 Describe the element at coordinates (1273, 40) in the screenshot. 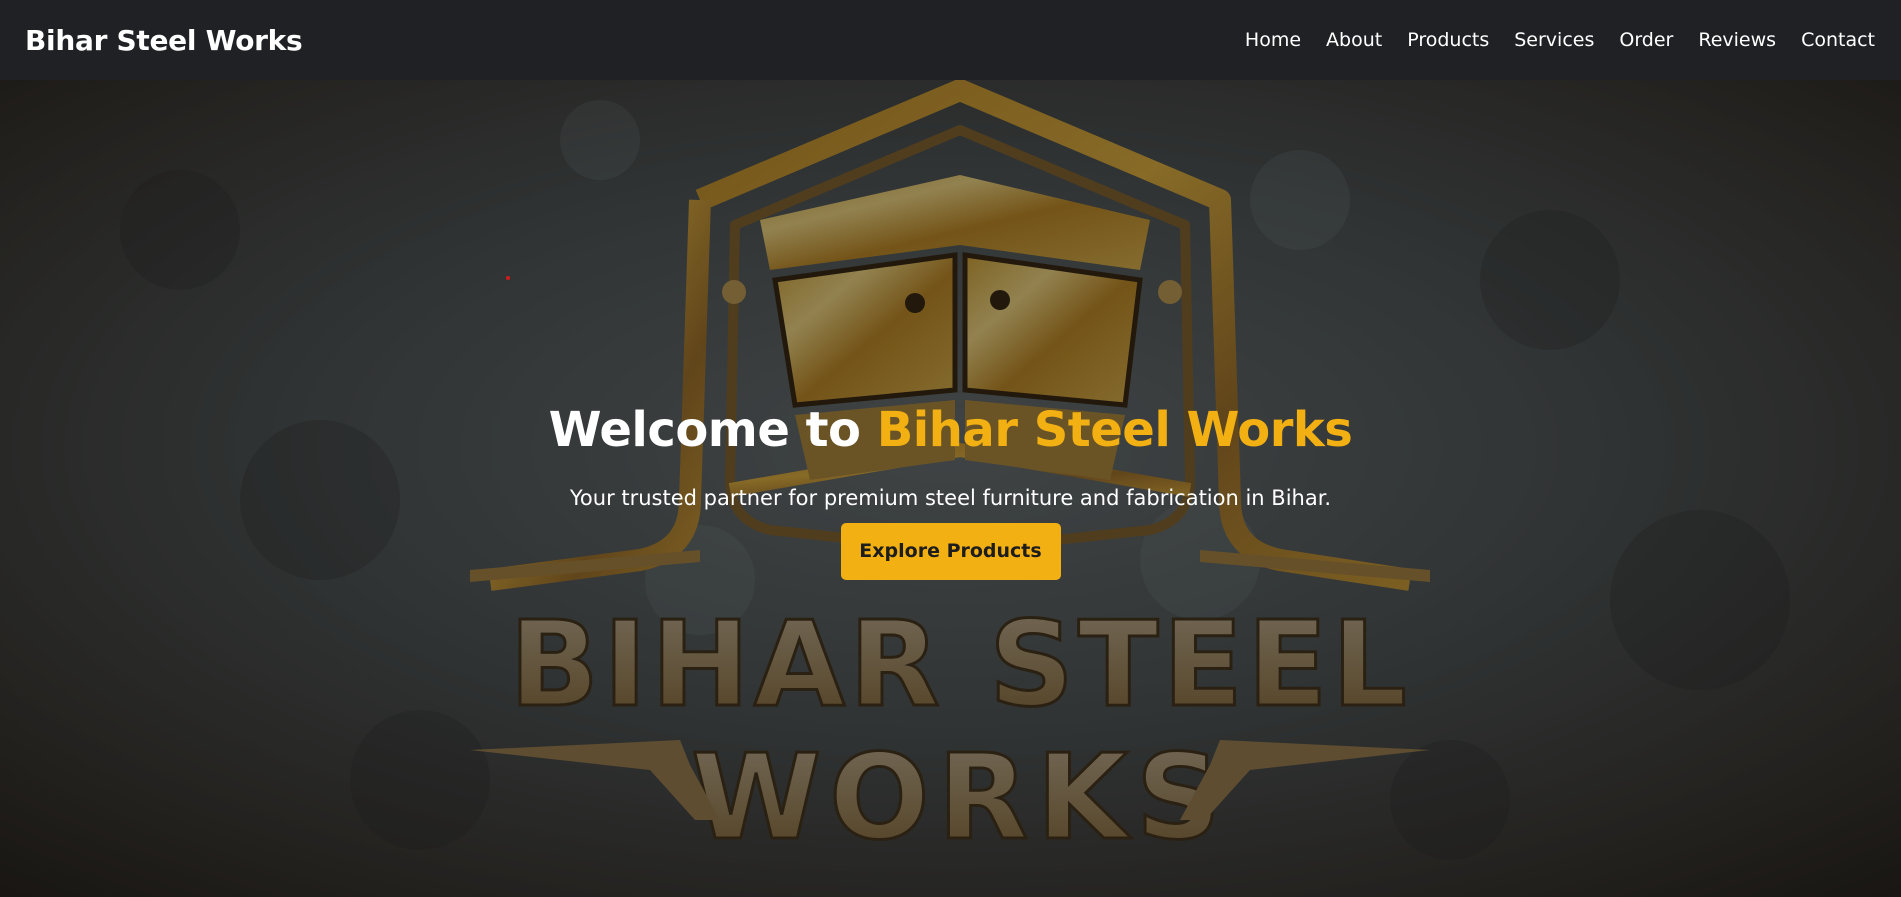

I see `nav-link-home: Home` at that location.